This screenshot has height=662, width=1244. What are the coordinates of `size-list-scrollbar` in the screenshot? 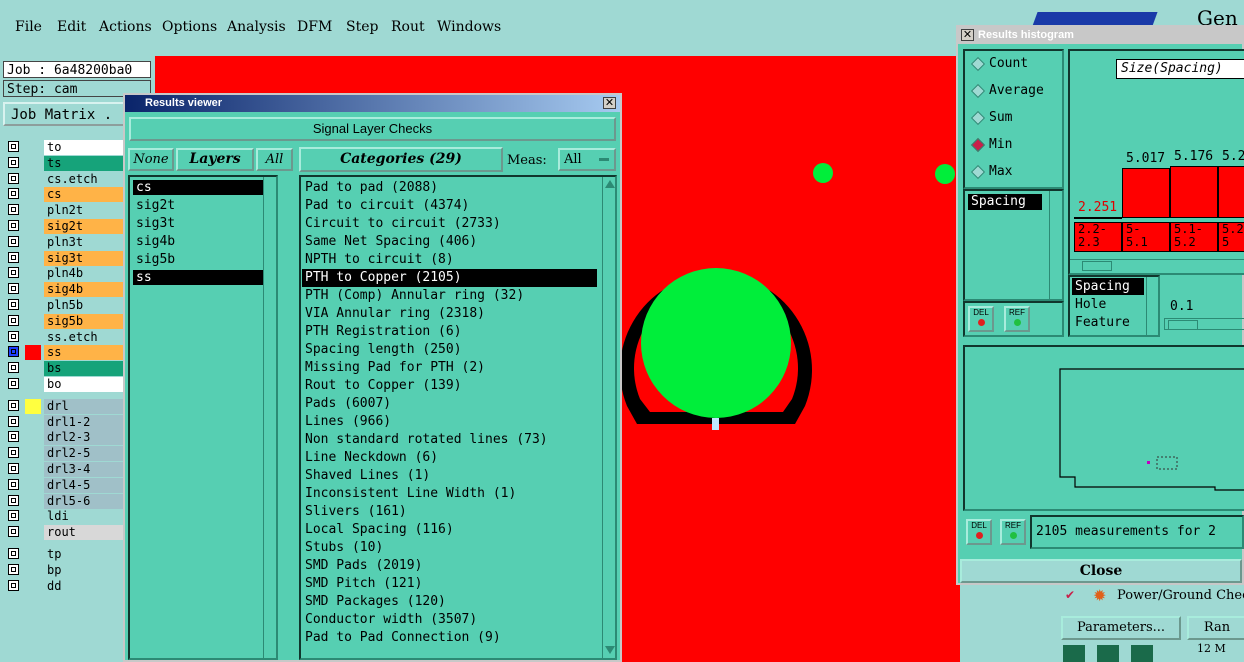 It's located at (1055, 245).